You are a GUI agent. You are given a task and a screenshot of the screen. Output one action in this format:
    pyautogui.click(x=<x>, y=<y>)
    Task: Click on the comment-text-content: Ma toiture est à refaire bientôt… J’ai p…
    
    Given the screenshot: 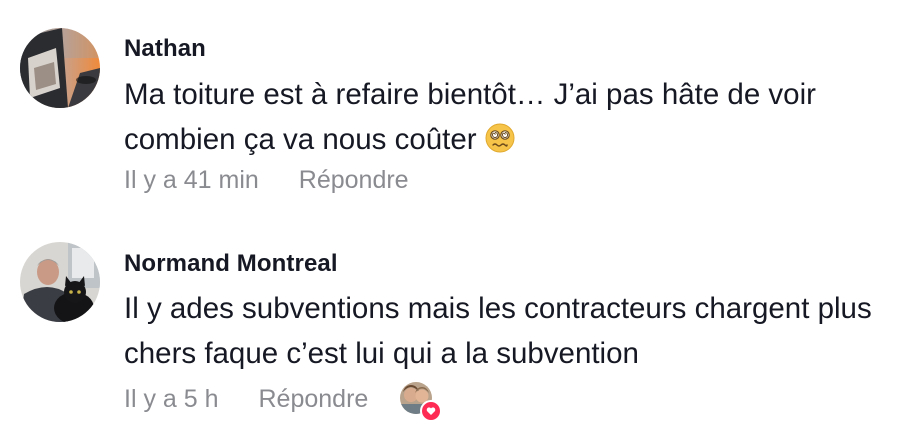 What is the action you would take?
    pyautogui.click(x=470, y=117)
    